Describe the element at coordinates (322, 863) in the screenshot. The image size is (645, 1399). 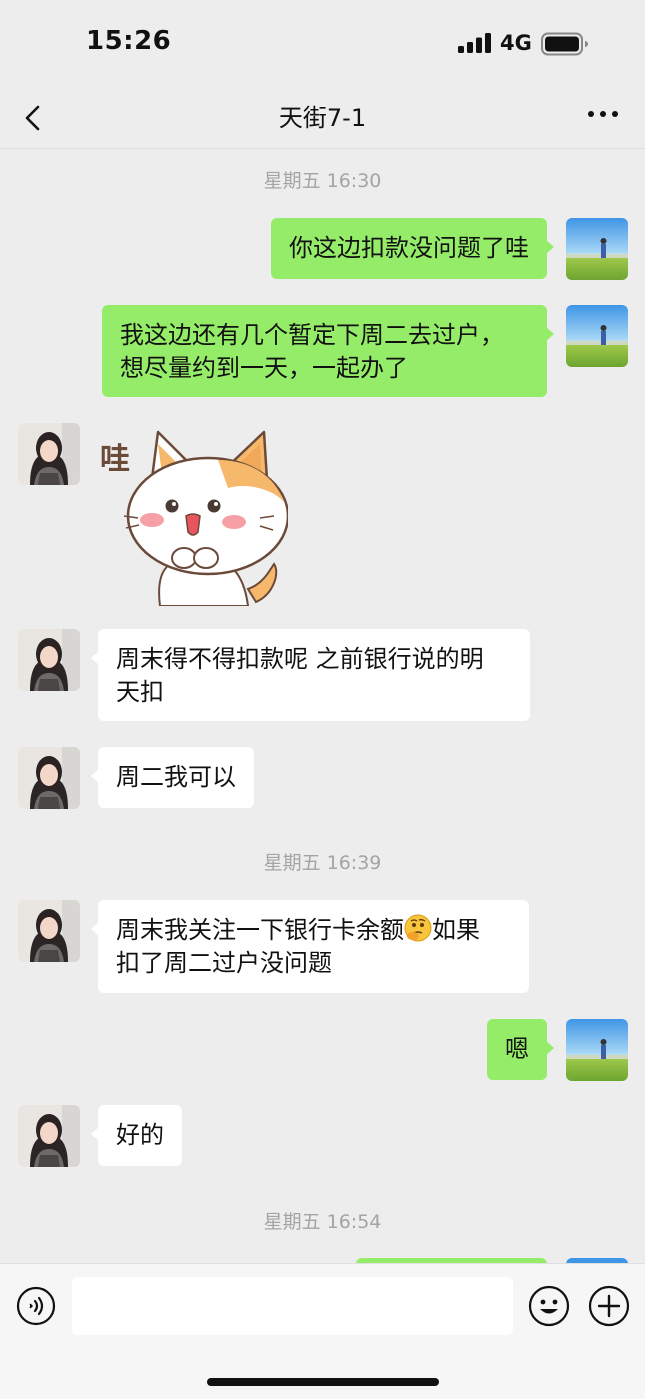
I see `timestamp: 星期五 16:39` at that location.